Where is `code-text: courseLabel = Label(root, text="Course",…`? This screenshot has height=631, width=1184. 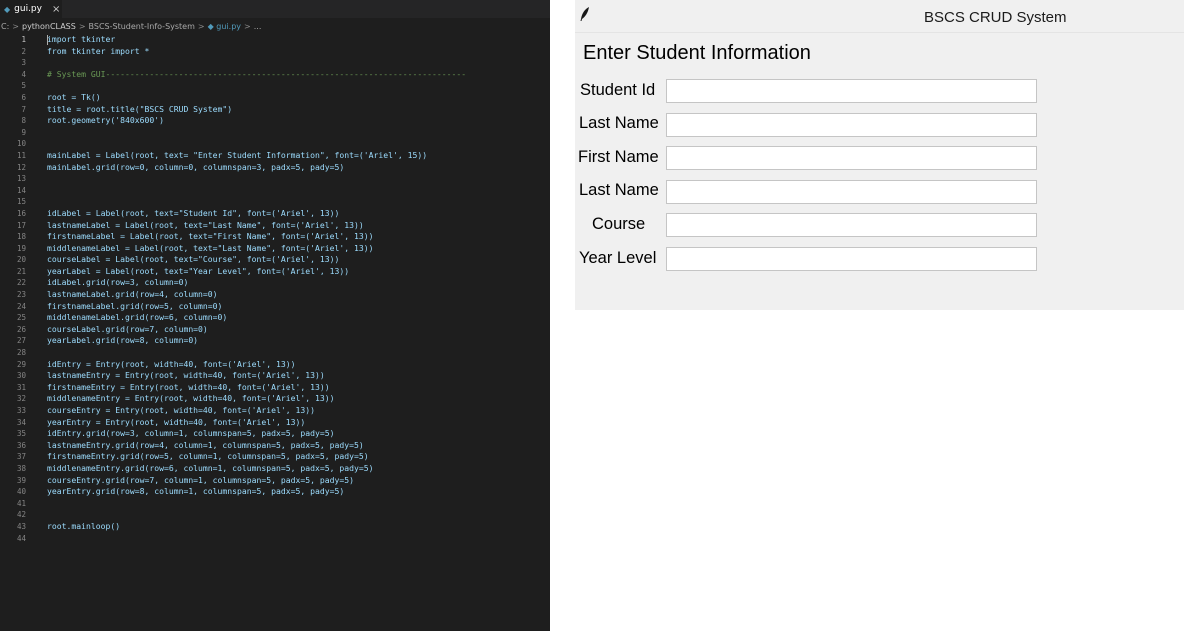 code-text: courseLabel = Label(root, text="Course",… is located at coordinates (193, 259).